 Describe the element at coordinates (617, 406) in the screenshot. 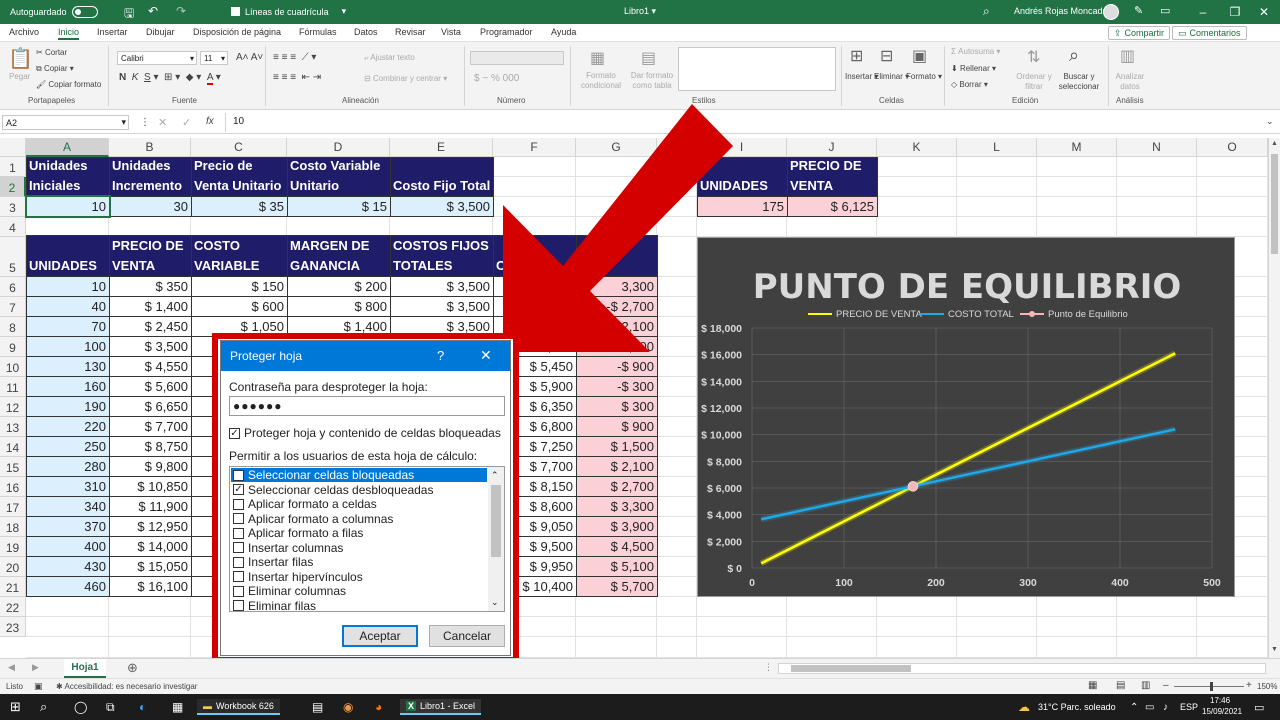

I see `main-cell: $ 300` at that location.